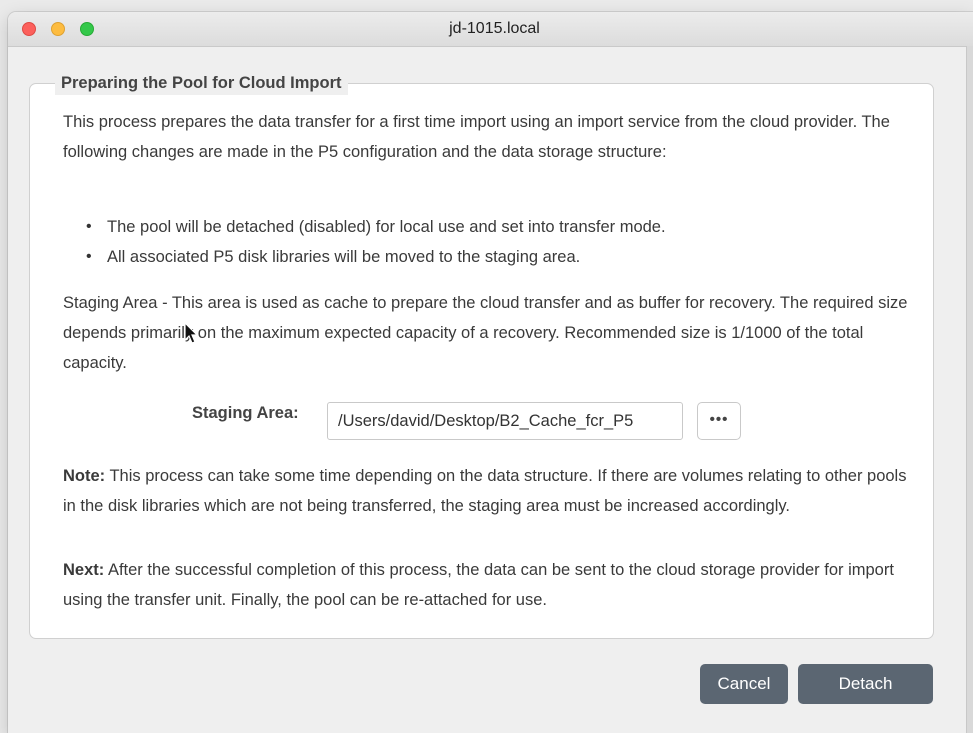  Describe the element at coordinates (505, 421) in the screenshot. I see `staging-area-input` at that location.